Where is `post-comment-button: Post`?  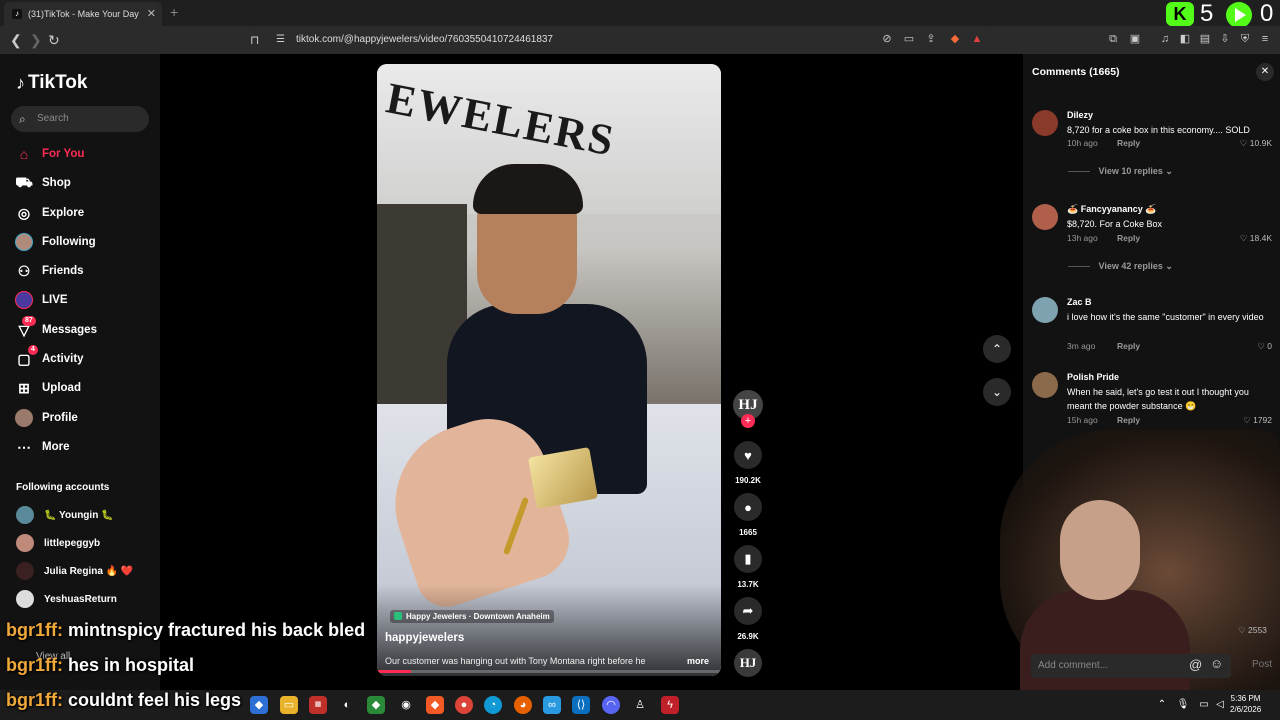 post-comment-button: Post is located at coordinates (1262, 664).